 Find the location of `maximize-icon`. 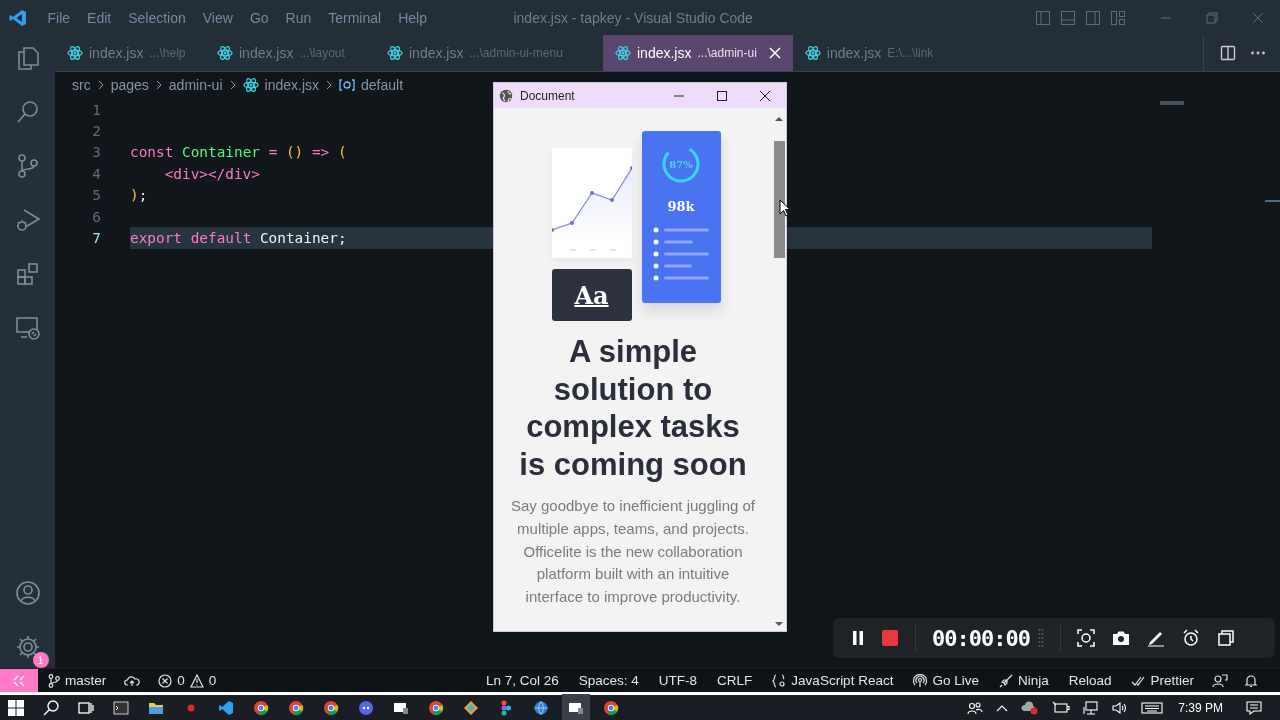

maximize-icon is located at coordinates (722, 95).